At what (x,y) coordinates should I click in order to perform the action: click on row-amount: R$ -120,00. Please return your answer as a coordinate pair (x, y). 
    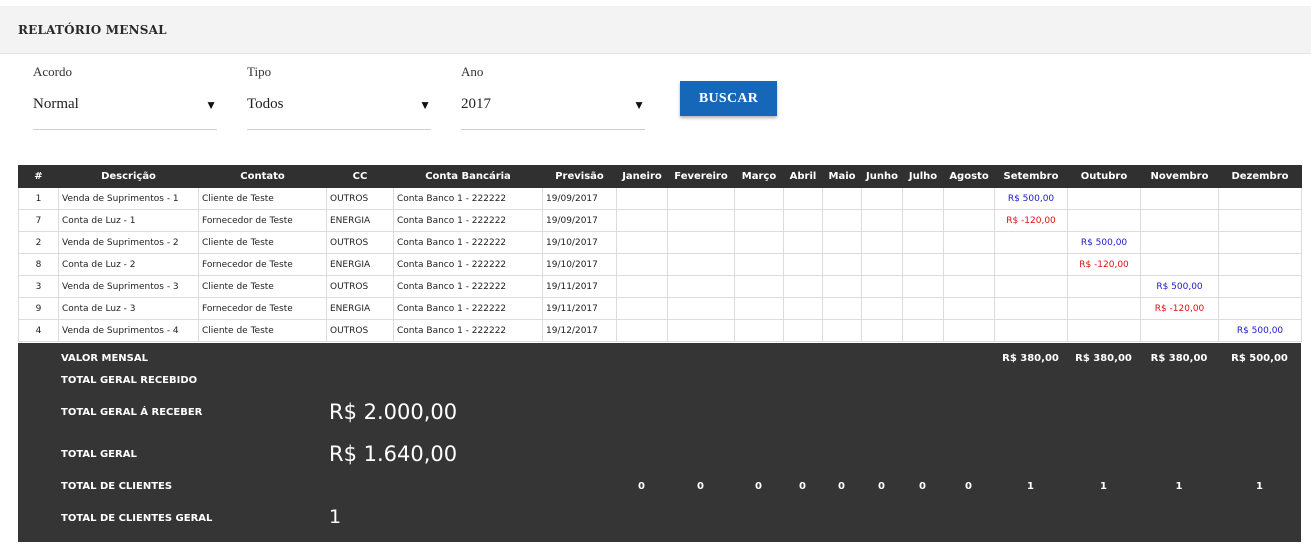
    Looking at the image, I should click on (1179, 308).